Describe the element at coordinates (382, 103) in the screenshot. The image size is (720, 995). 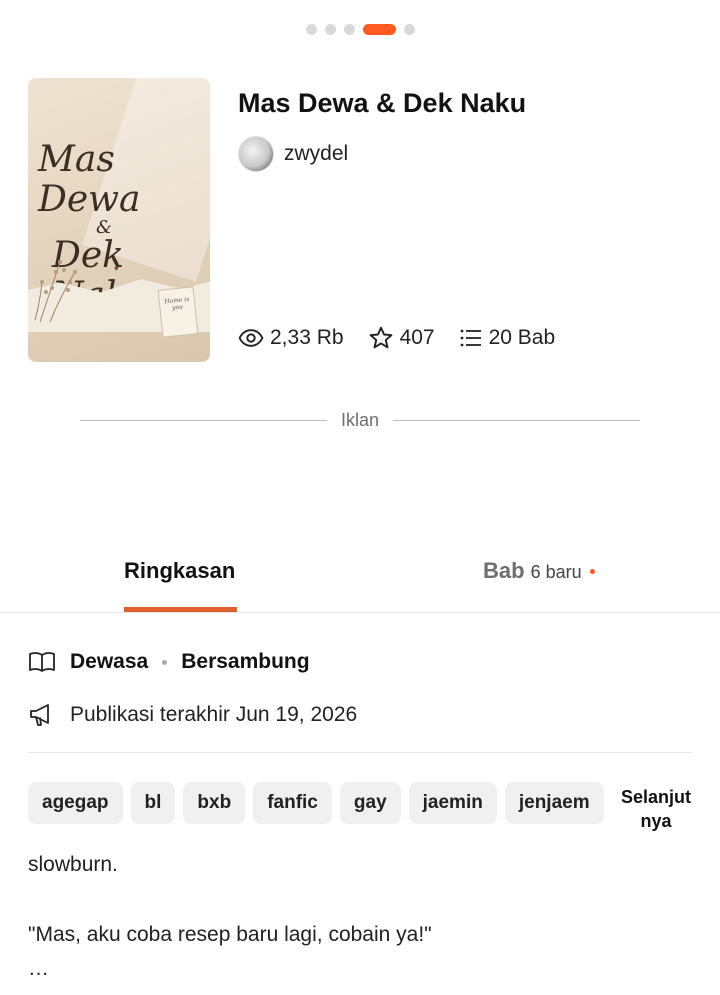
I see `book-title: Mas Dewa & Dek Naku` at that location.